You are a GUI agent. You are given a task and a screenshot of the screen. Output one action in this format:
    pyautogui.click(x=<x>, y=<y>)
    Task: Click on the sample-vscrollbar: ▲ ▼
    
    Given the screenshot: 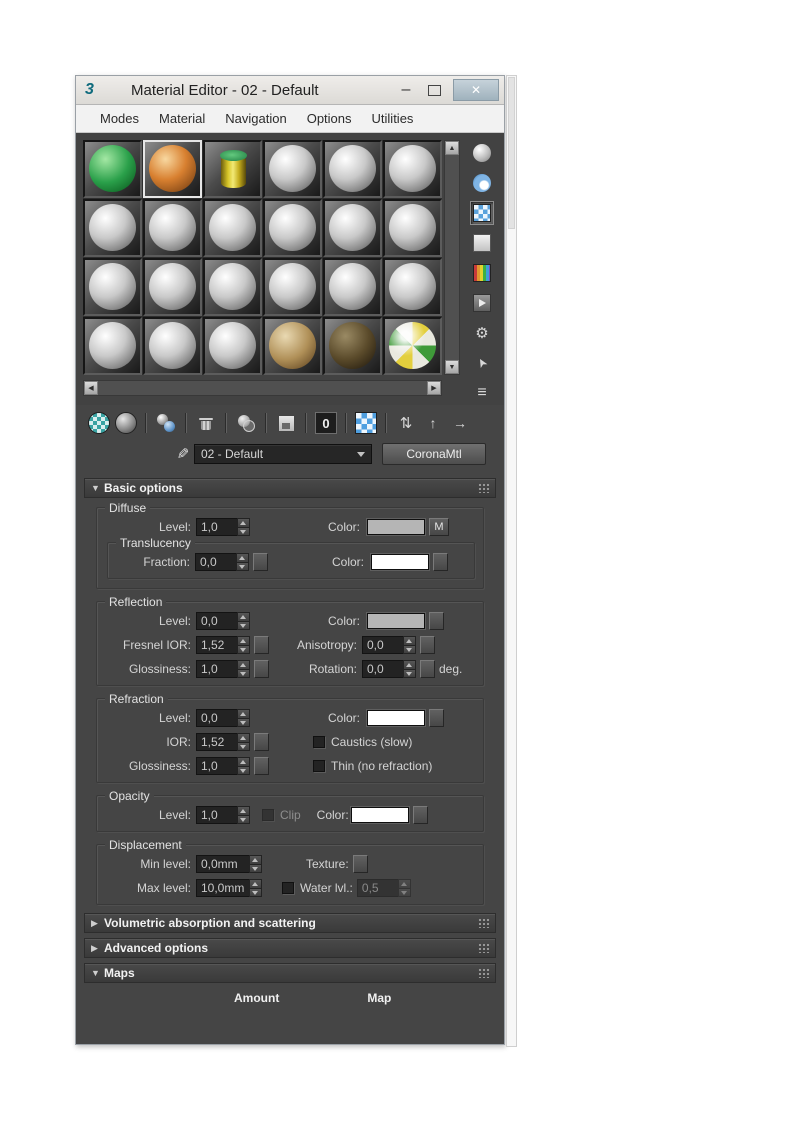 What is the action you would take?
    pyautogui.click(x=452, y=257)
    